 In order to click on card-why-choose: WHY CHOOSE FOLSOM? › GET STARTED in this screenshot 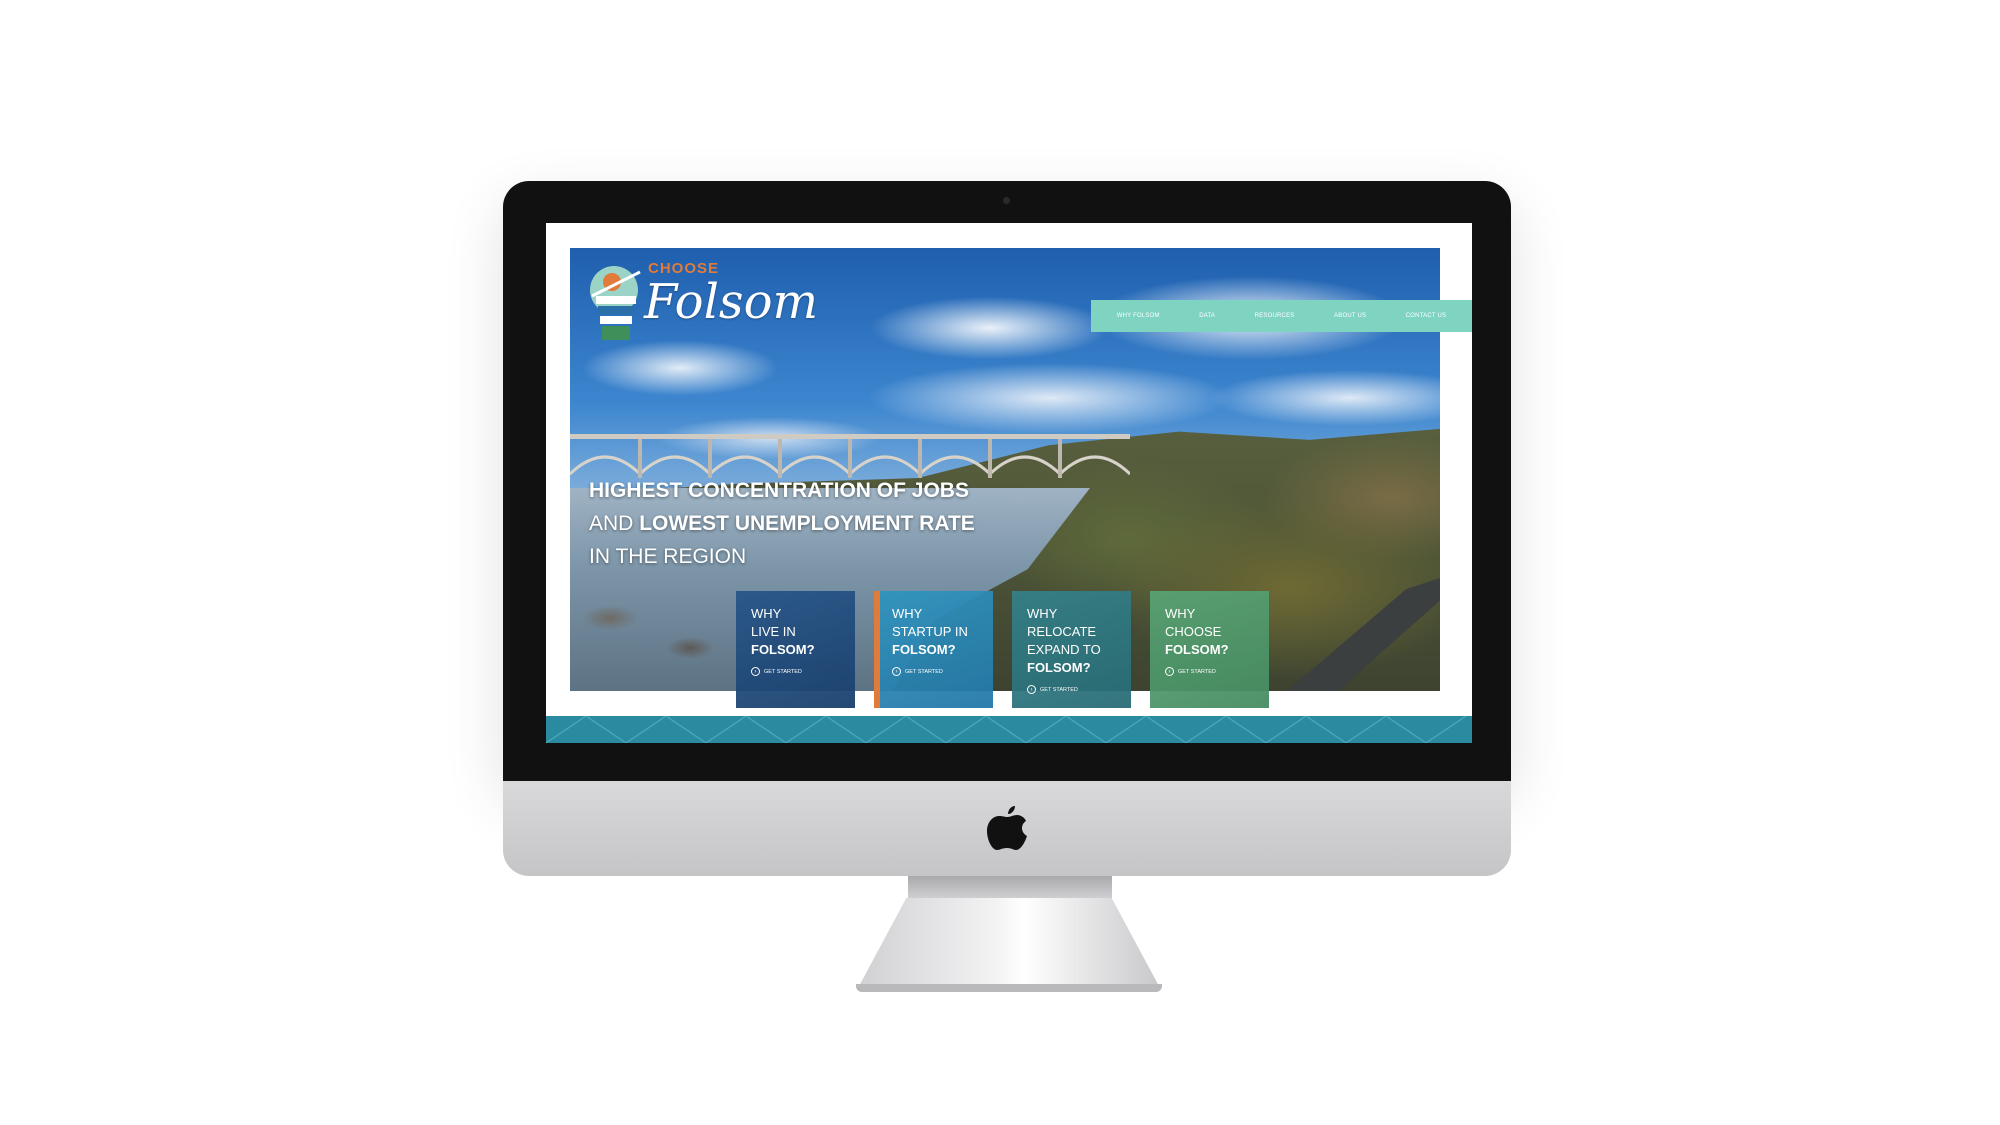, I will do `click(1209, 649)`.